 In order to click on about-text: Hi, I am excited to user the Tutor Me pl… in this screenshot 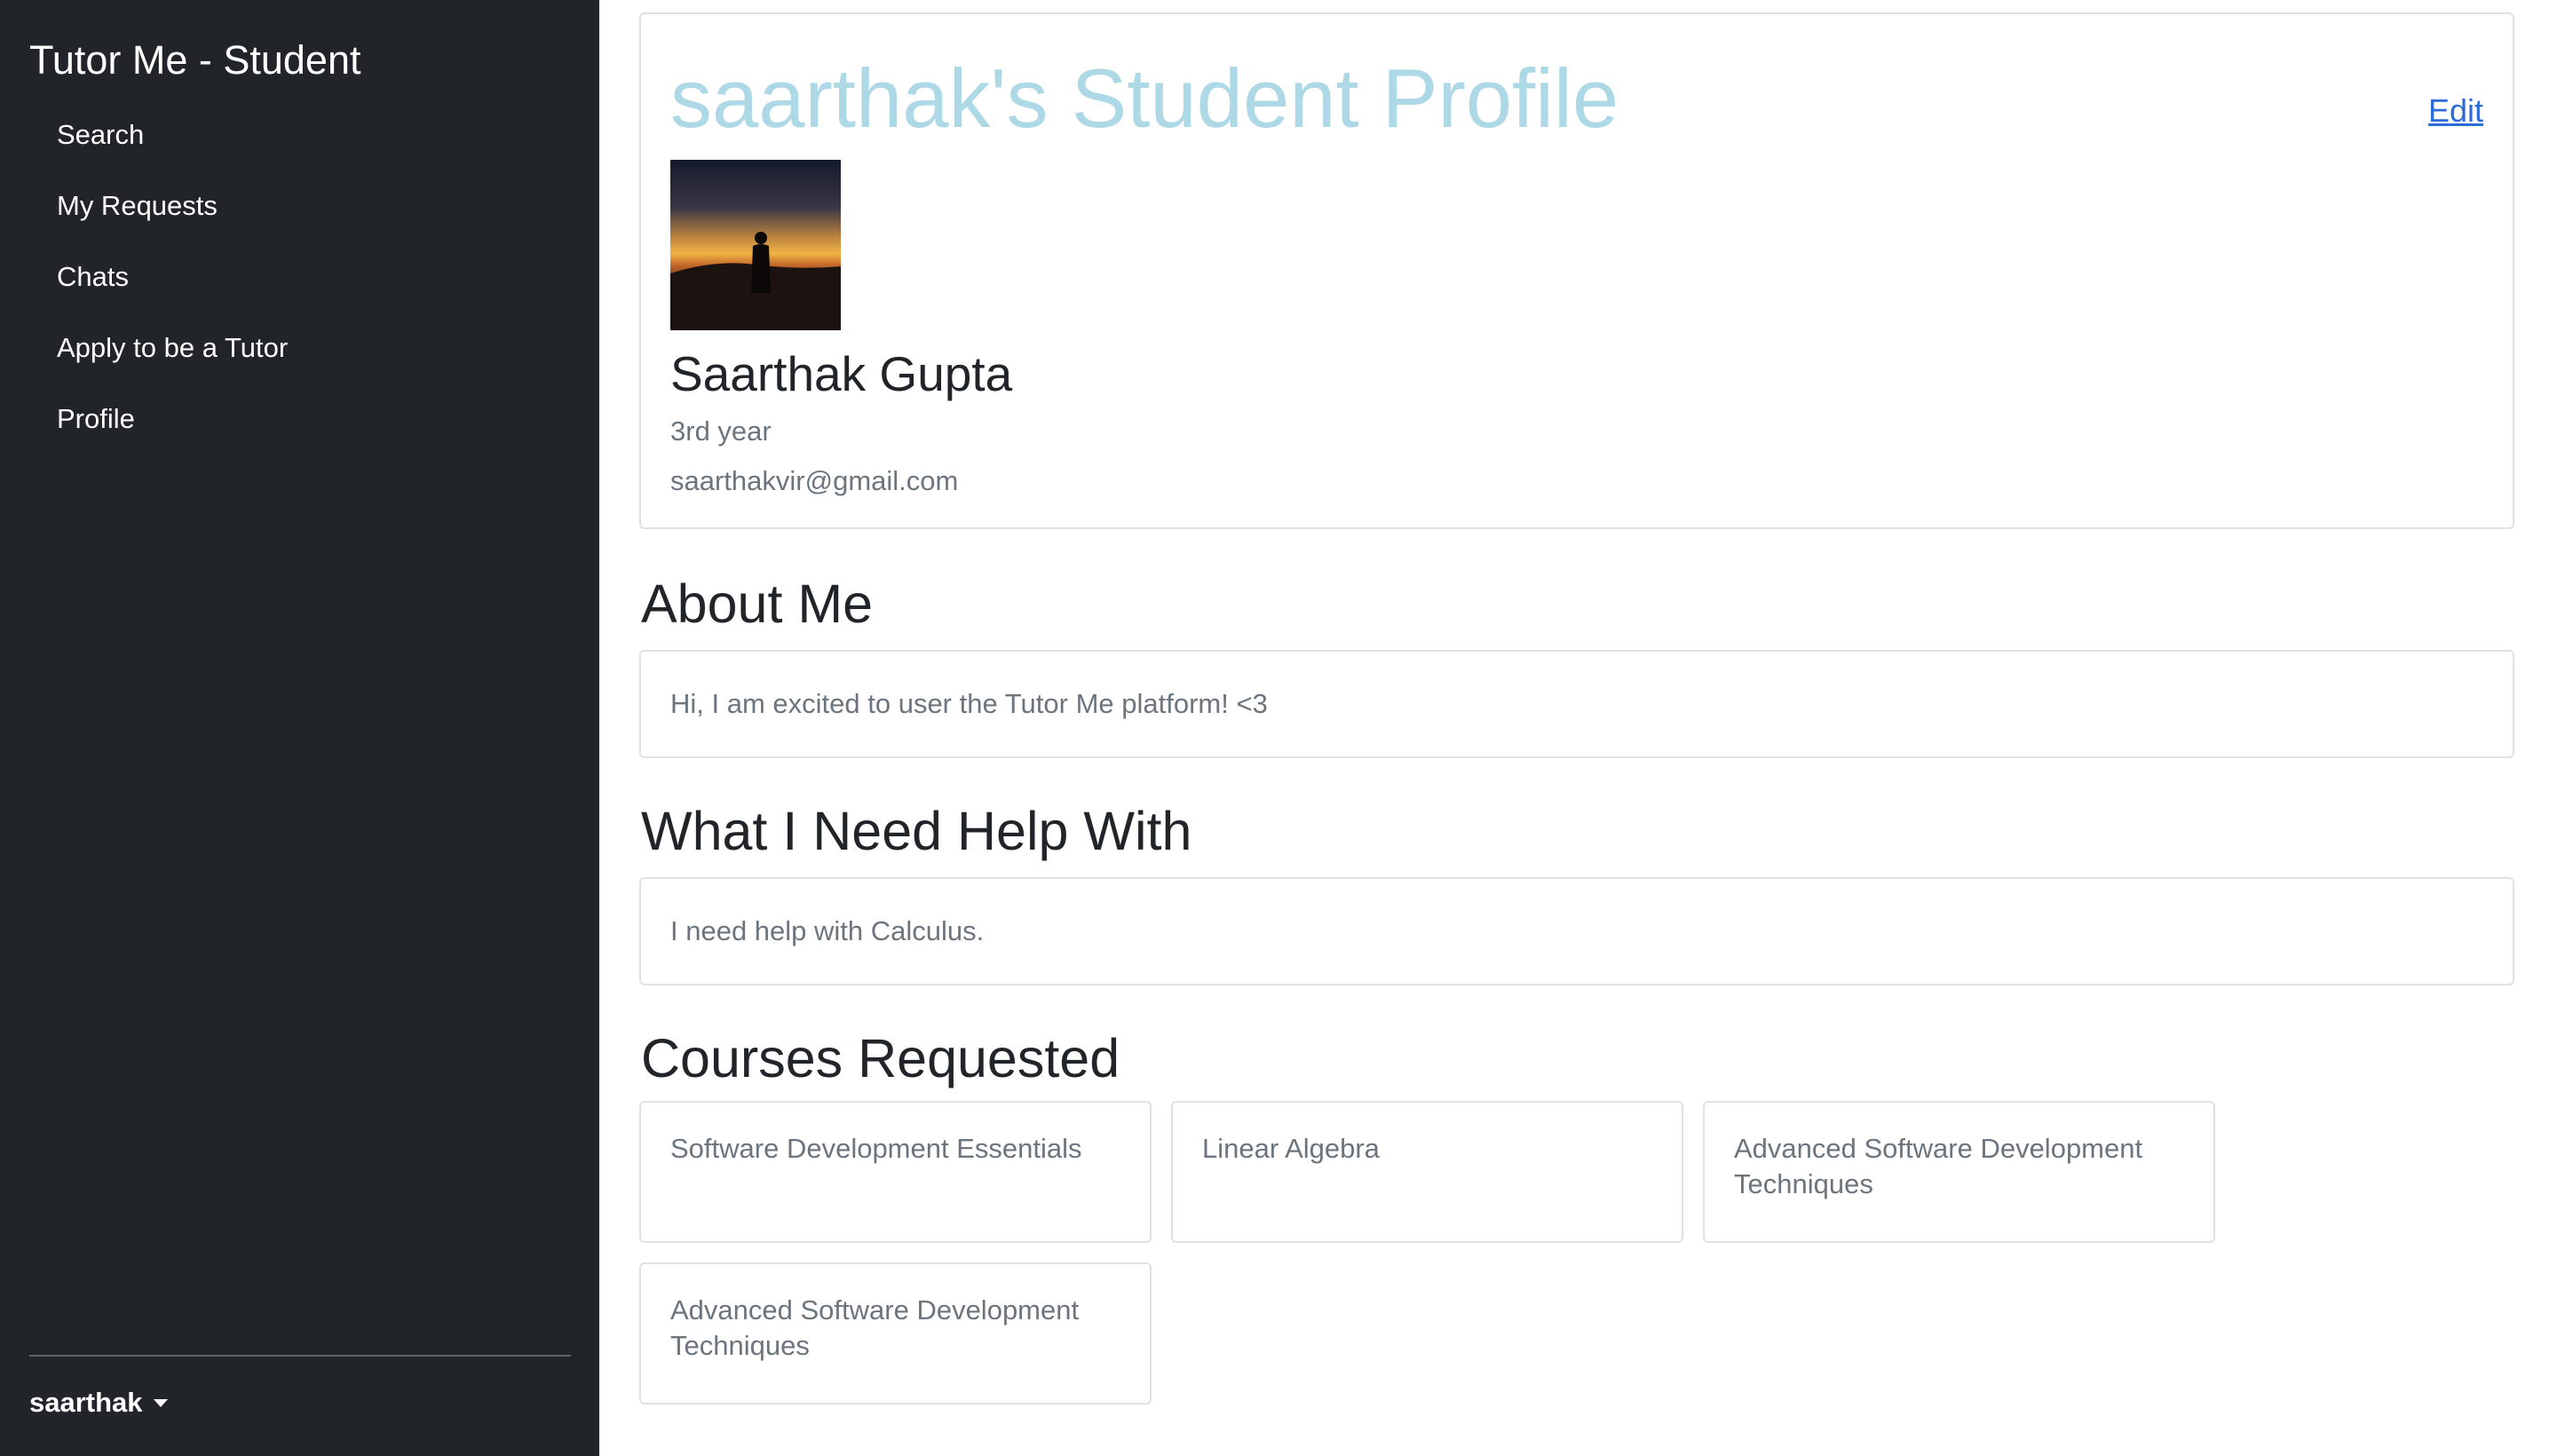, I will do `click(969, 703)`.